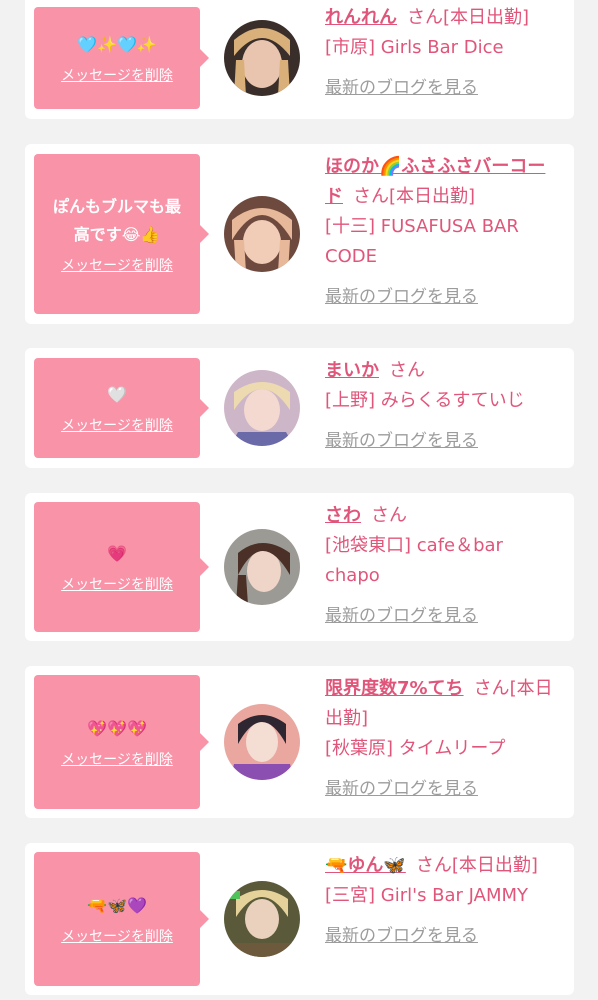 The image size is (598, 1000). I want to click on message-card: 🤍 メッセージを削除 まいか さん [上野] みらくるすていじ 最新のブログを見る, so click(299, 408).